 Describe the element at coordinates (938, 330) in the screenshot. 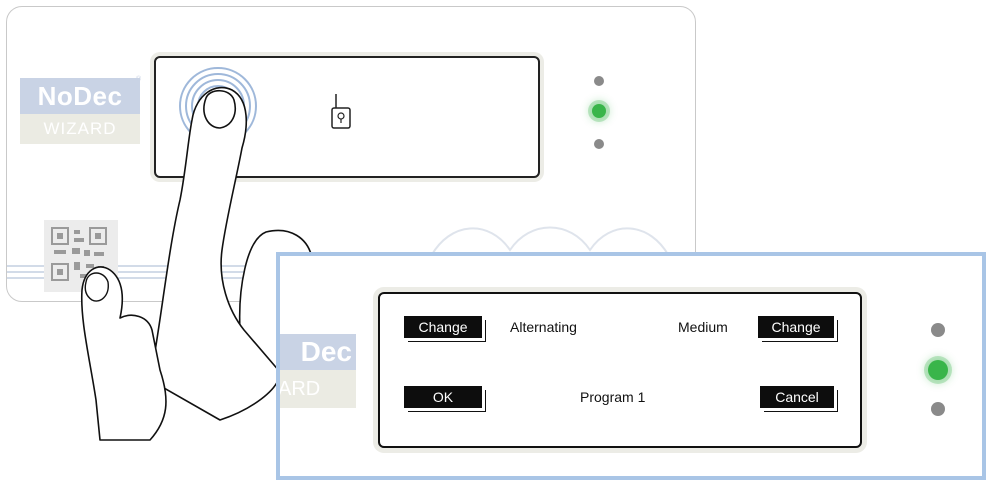

I see `zoom-led-top` at that location.